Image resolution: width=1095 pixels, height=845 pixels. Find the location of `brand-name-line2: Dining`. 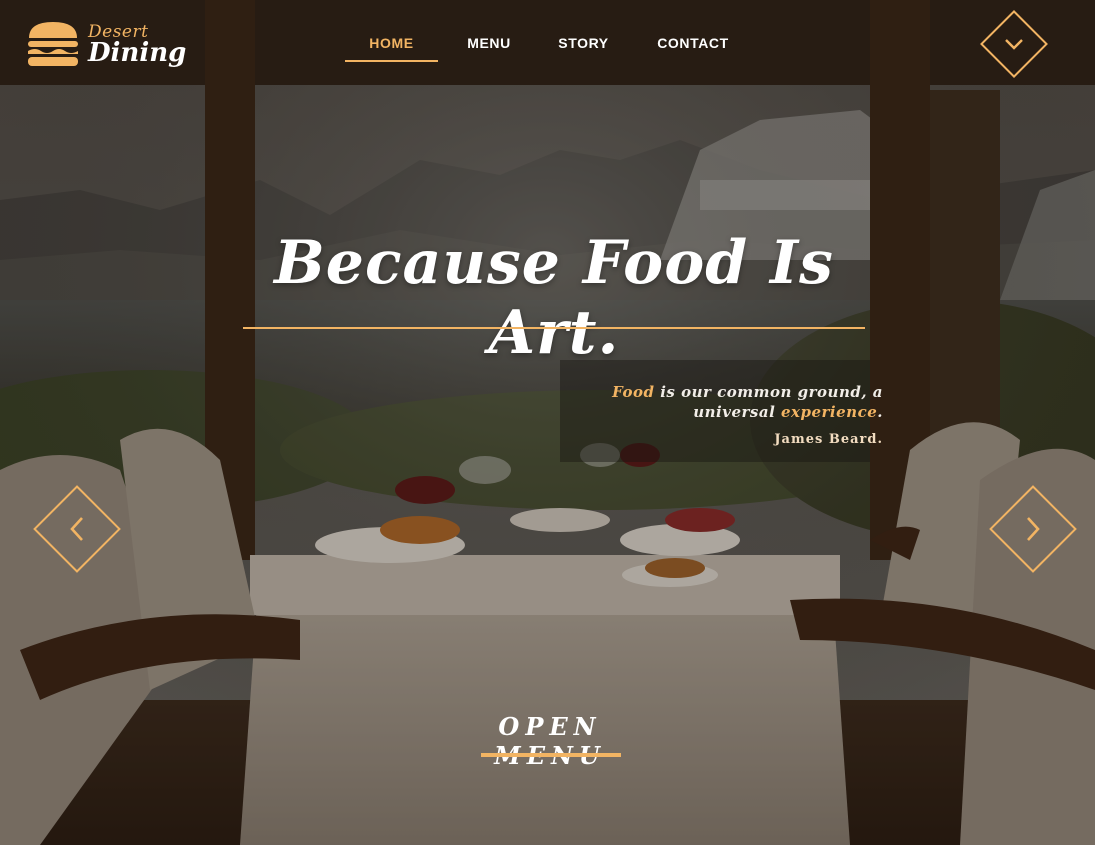

brand-name-line2: Dining is located at coordinates (137, 53).